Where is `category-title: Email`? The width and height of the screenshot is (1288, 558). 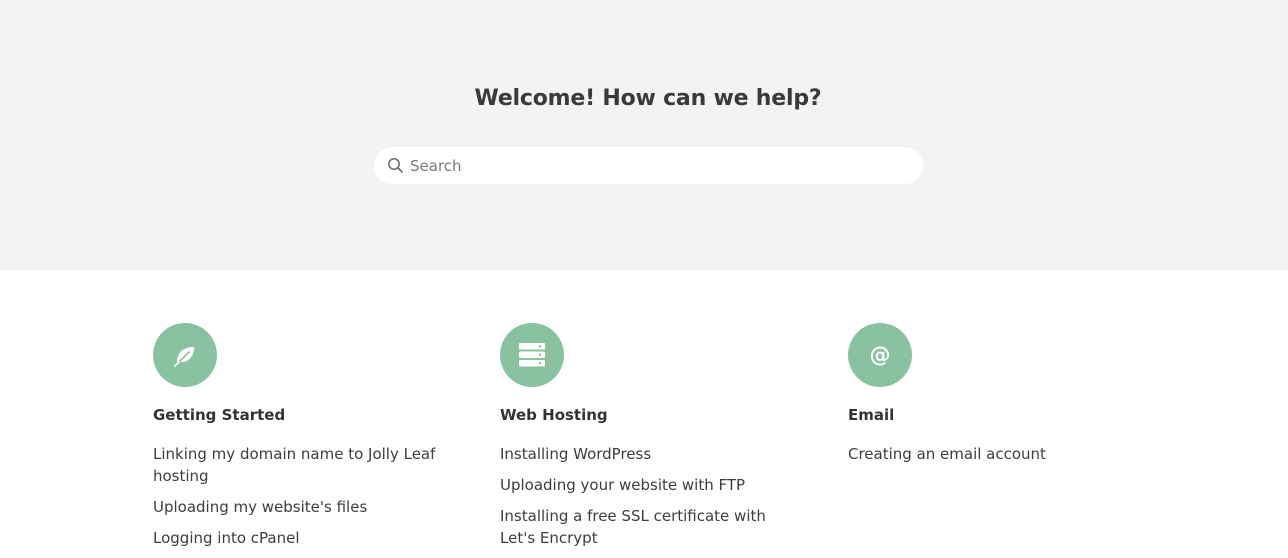
category-title: Email is located at coordinates (871, 415).